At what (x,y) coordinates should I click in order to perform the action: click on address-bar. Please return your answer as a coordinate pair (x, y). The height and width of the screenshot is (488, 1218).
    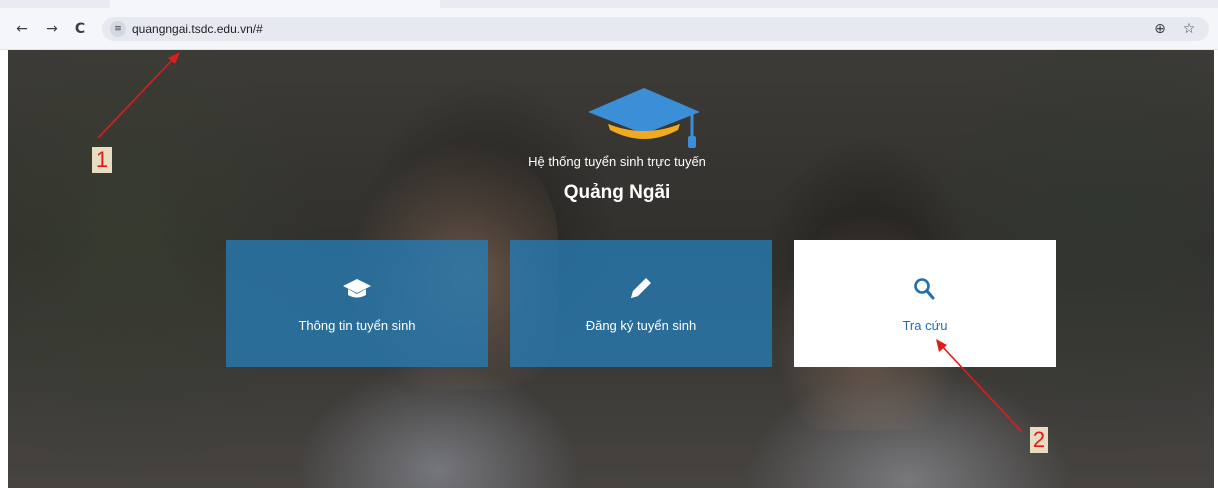
    Looking at the image, I should click on (655, 29).